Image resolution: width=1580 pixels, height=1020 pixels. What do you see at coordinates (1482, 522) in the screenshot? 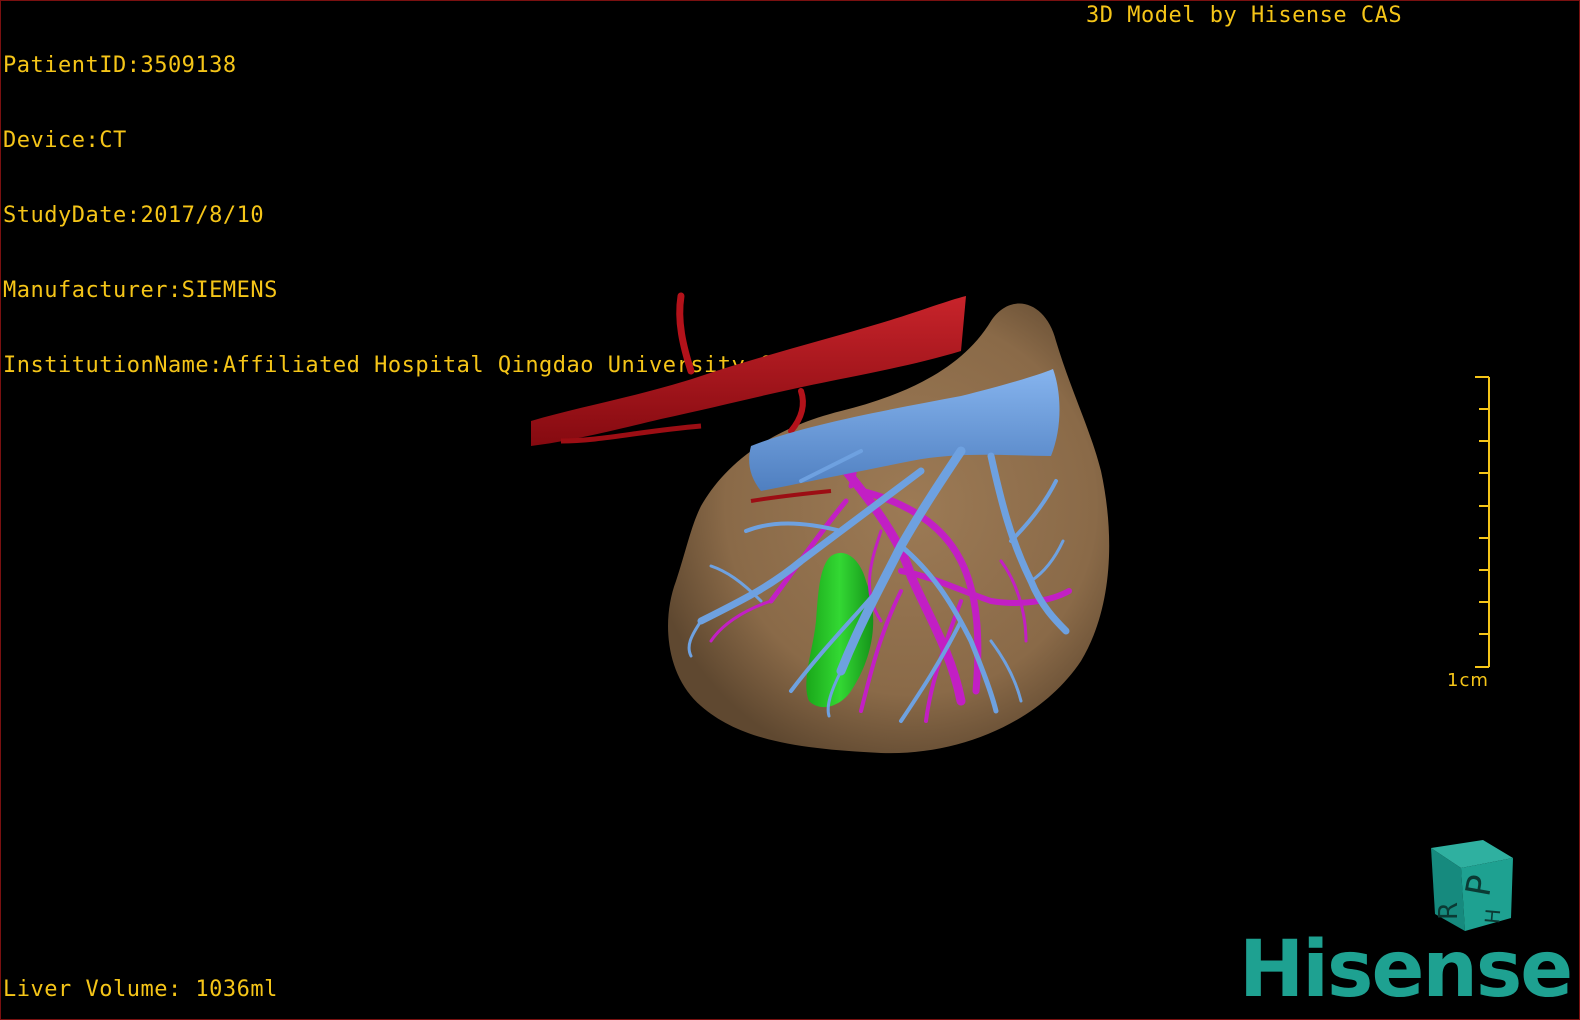
I see `scale-bar` at bounding box center [1482, 522].